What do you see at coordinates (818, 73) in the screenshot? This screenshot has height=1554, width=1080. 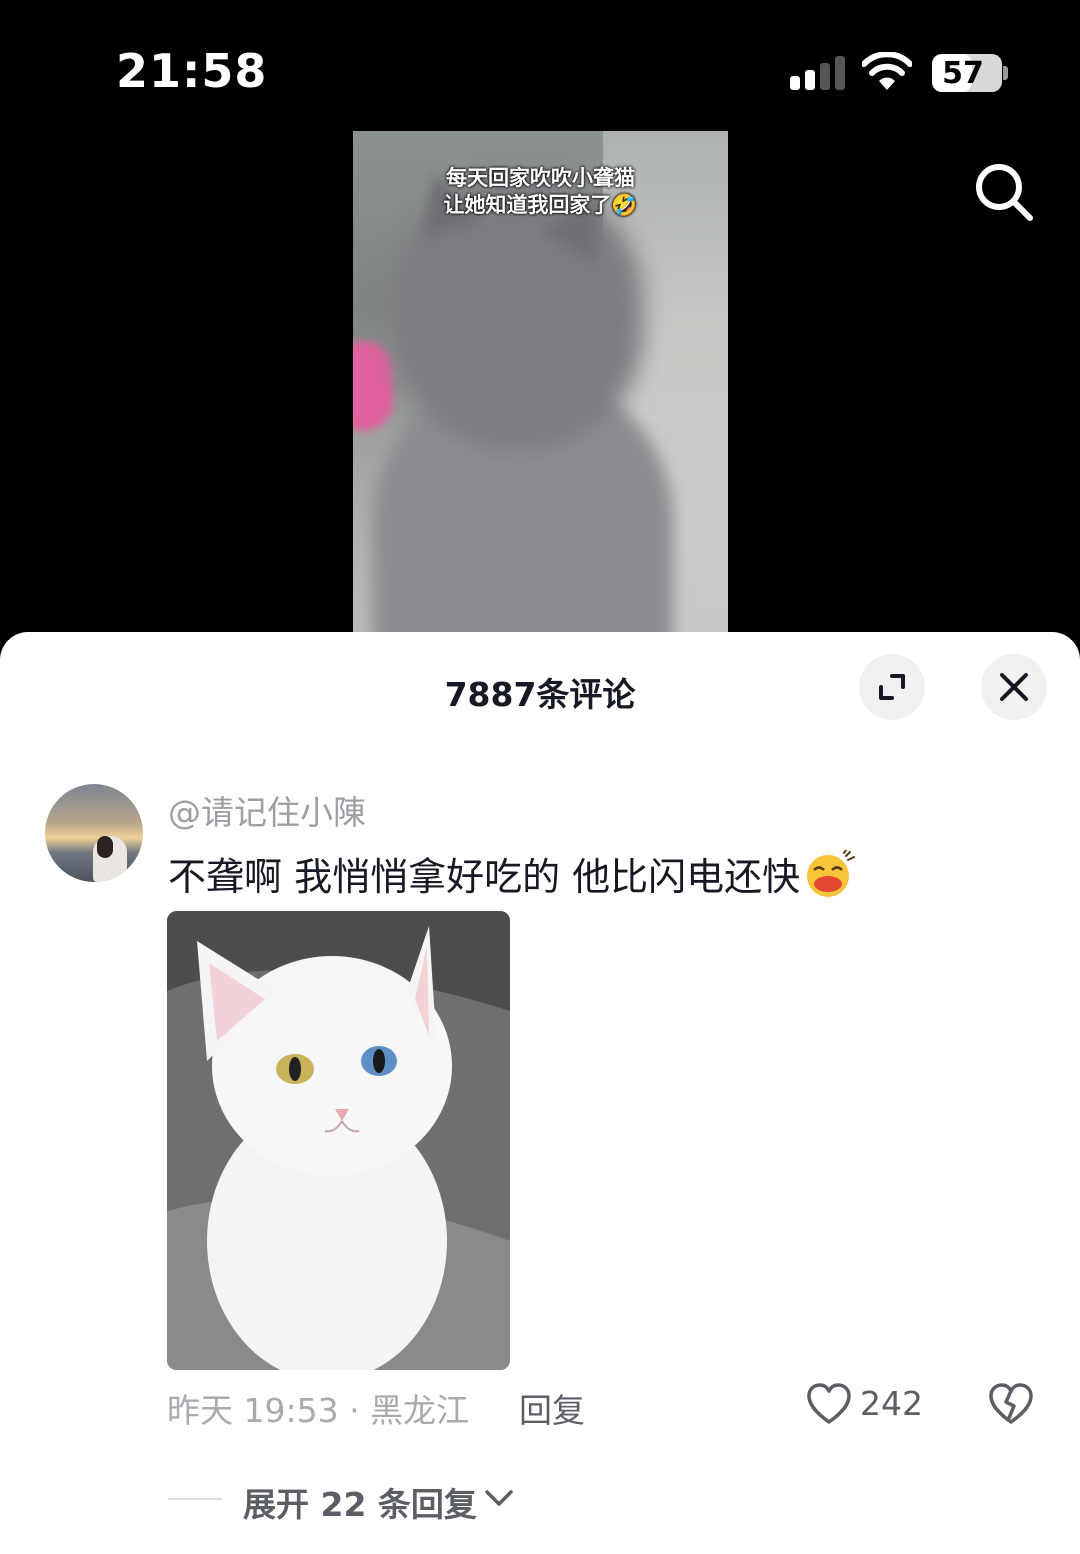 I see `signal-icon` at bounding box center [818, 73].